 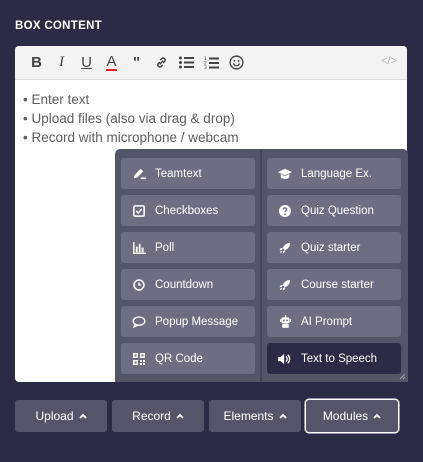 What do you see at coordinates (178, 173) in the screenshot?
I see `menu-item-label: Teamtext` at bounding box center [178, 173].